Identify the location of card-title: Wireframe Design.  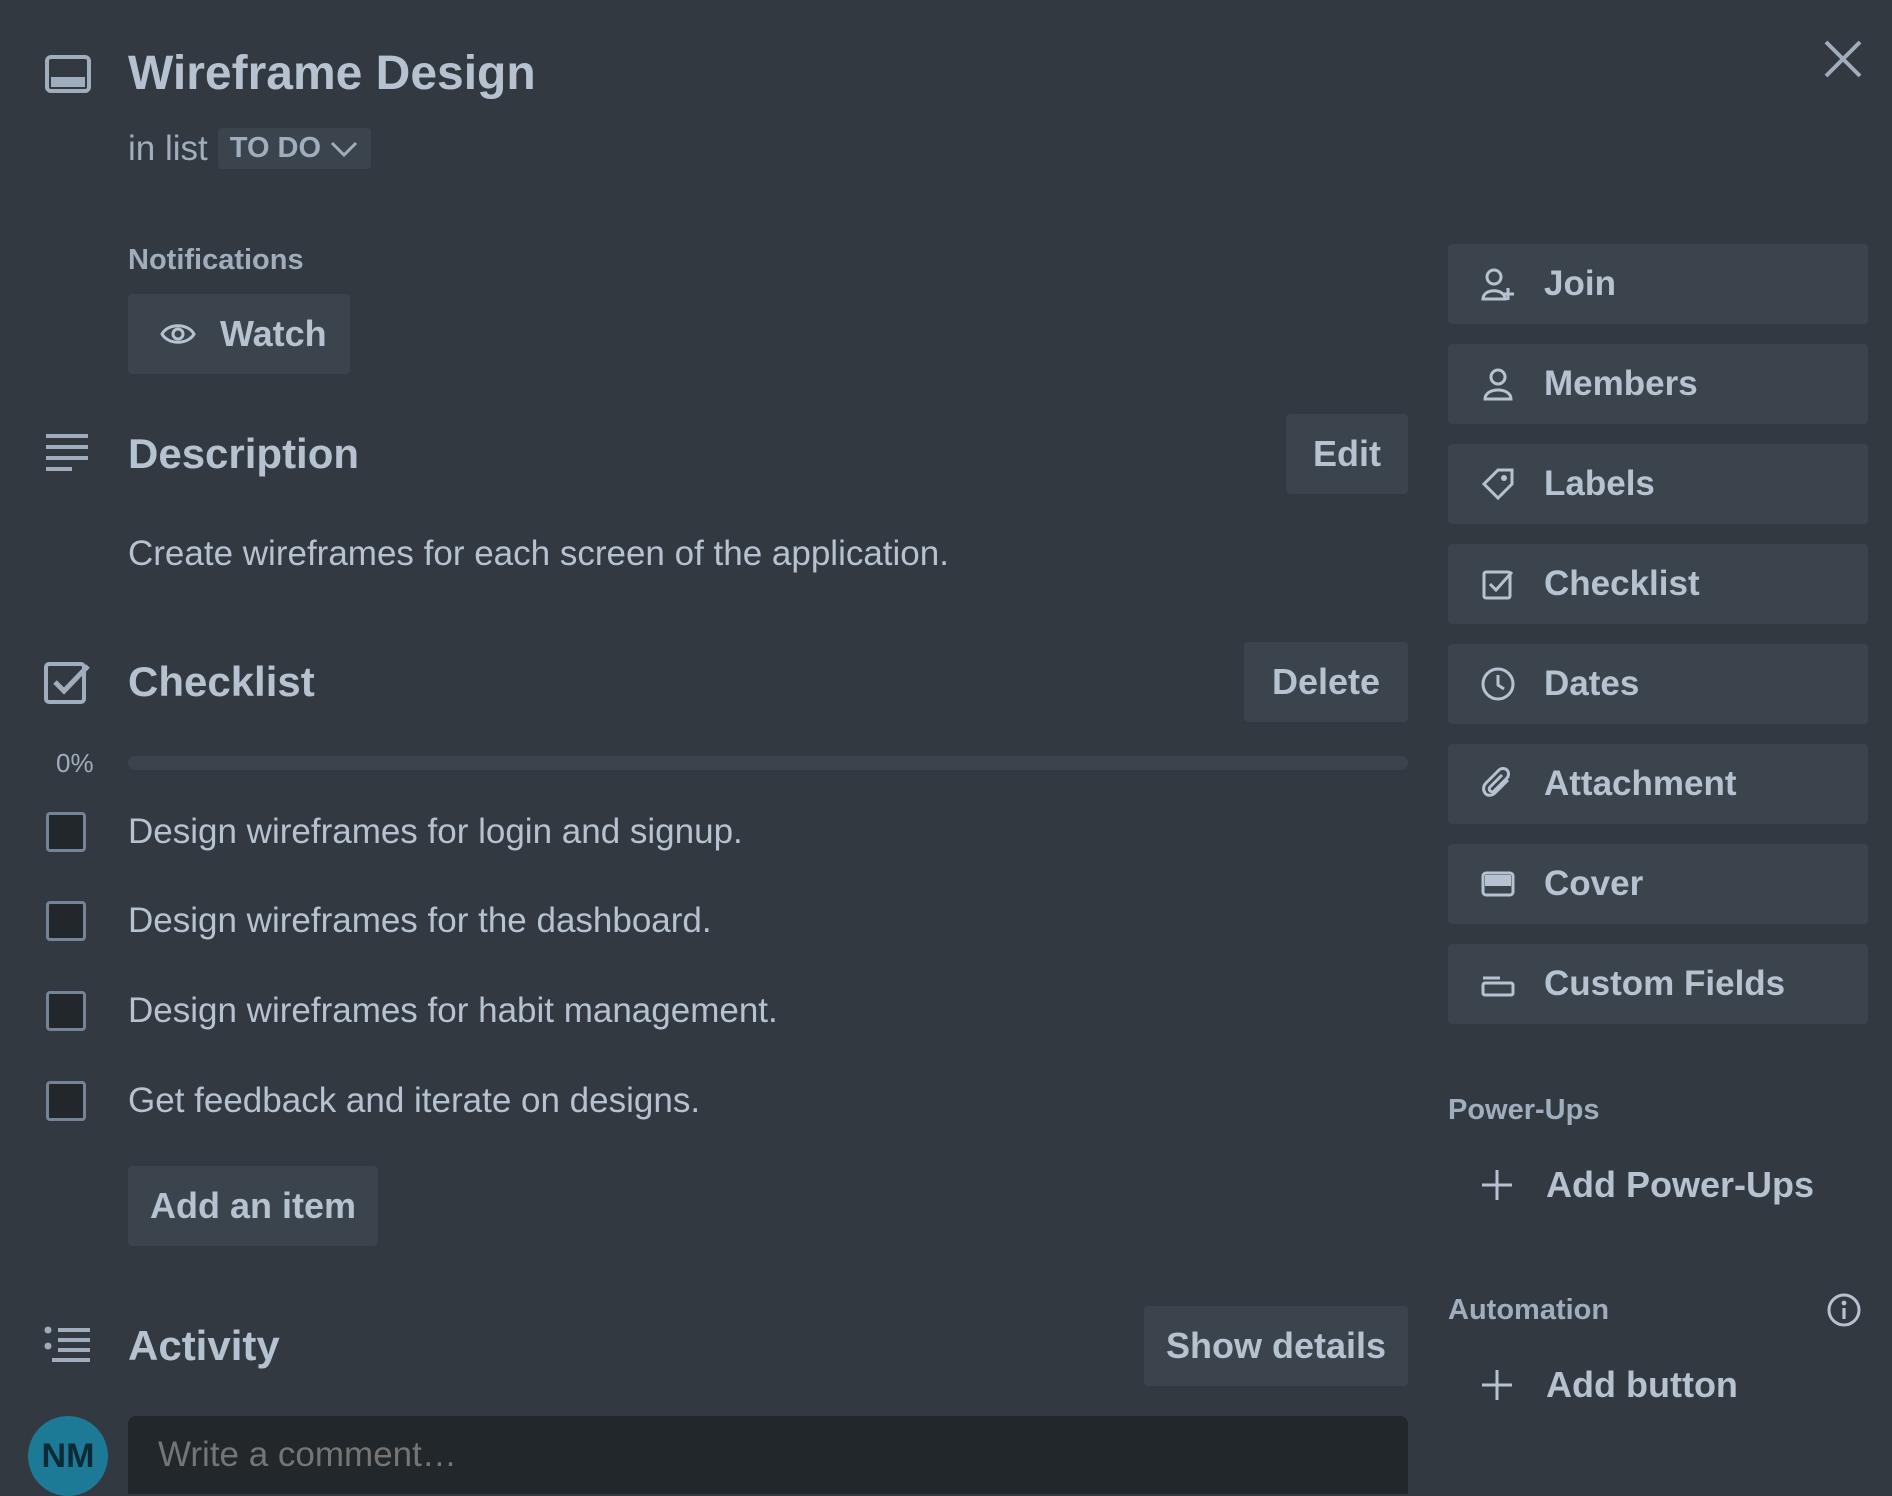
(332, 73).